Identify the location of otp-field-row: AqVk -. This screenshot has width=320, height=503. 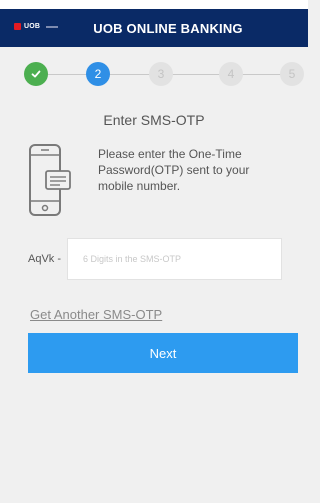
(155, 259).